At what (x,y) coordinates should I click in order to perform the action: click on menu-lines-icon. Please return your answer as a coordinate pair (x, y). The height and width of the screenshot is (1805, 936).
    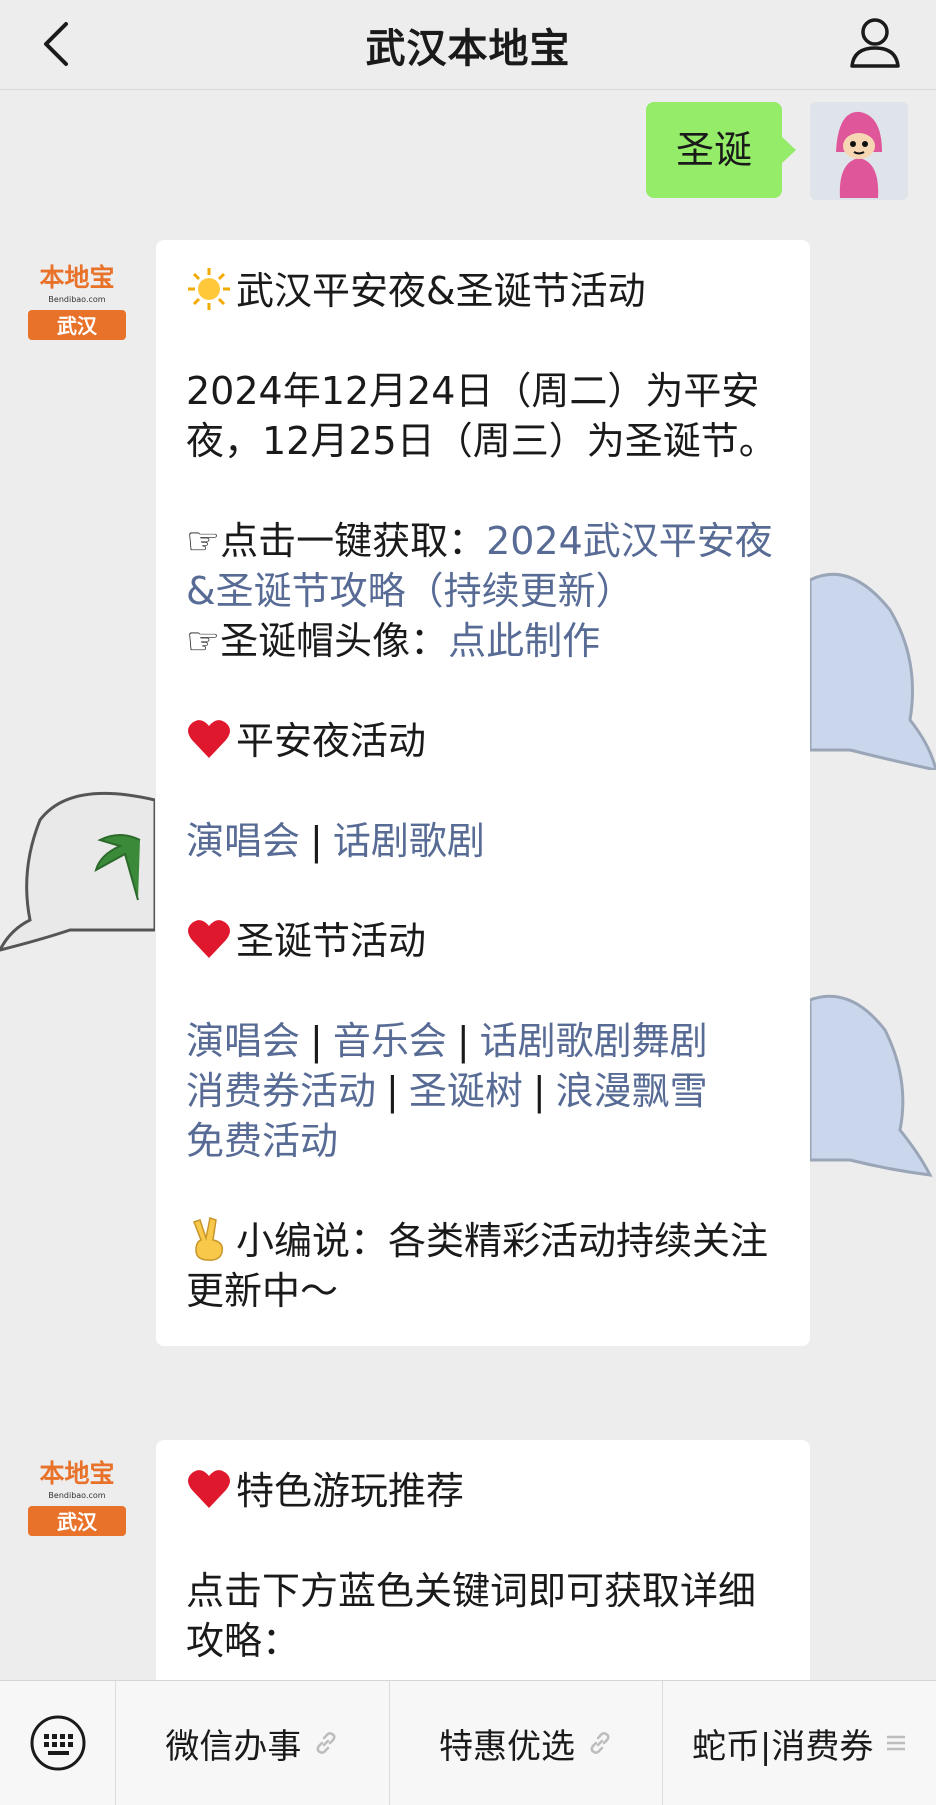
    Looking at the image, I should click on (896, 1743).